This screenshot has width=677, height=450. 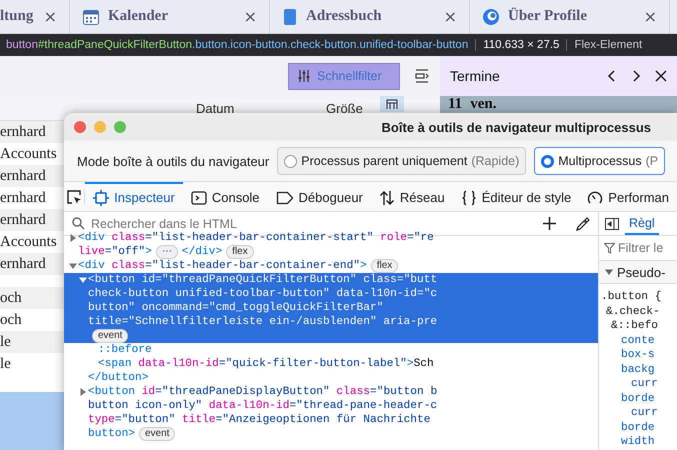 I want to click on devtools-tab: Éditeur de style, so click(x=516, y=196).